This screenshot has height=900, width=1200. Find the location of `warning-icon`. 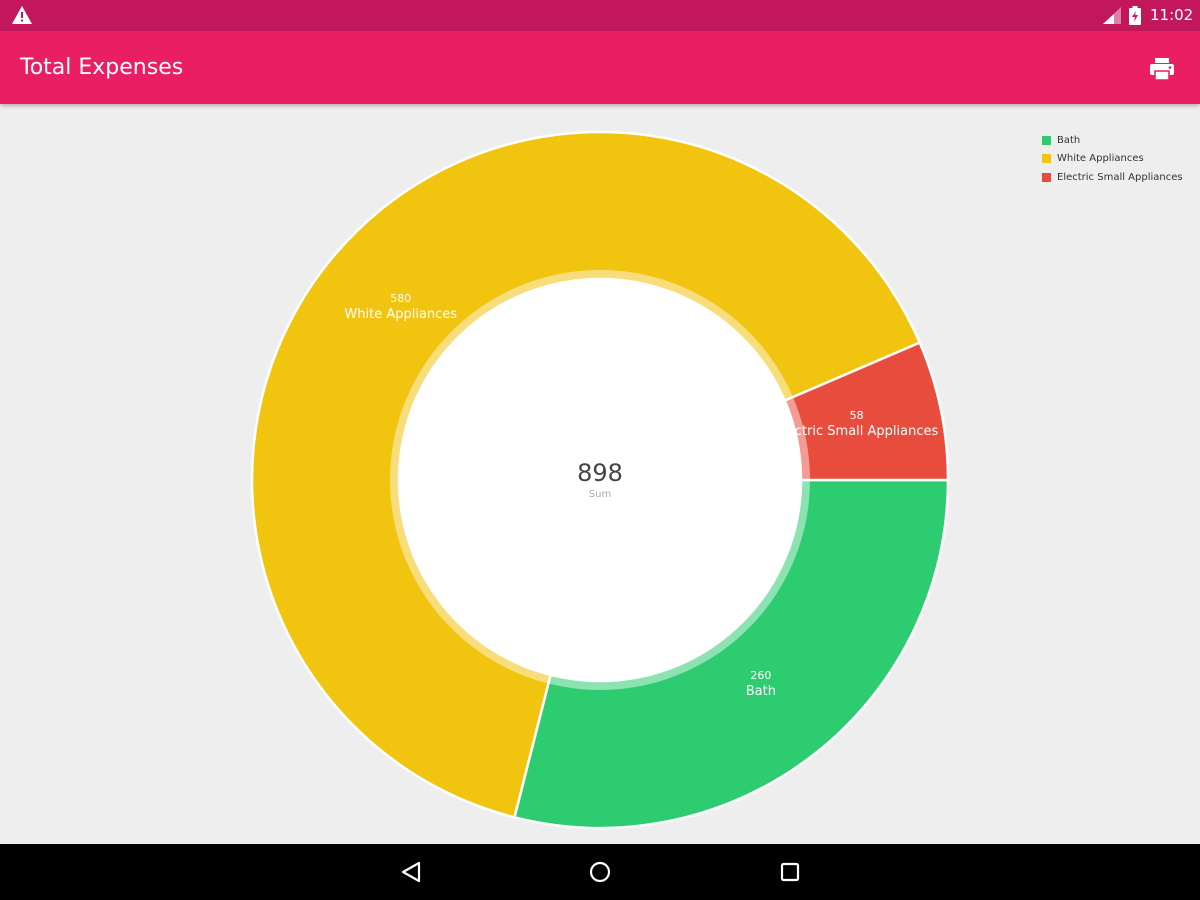

warning-icon is located at coordinates (22, 15).